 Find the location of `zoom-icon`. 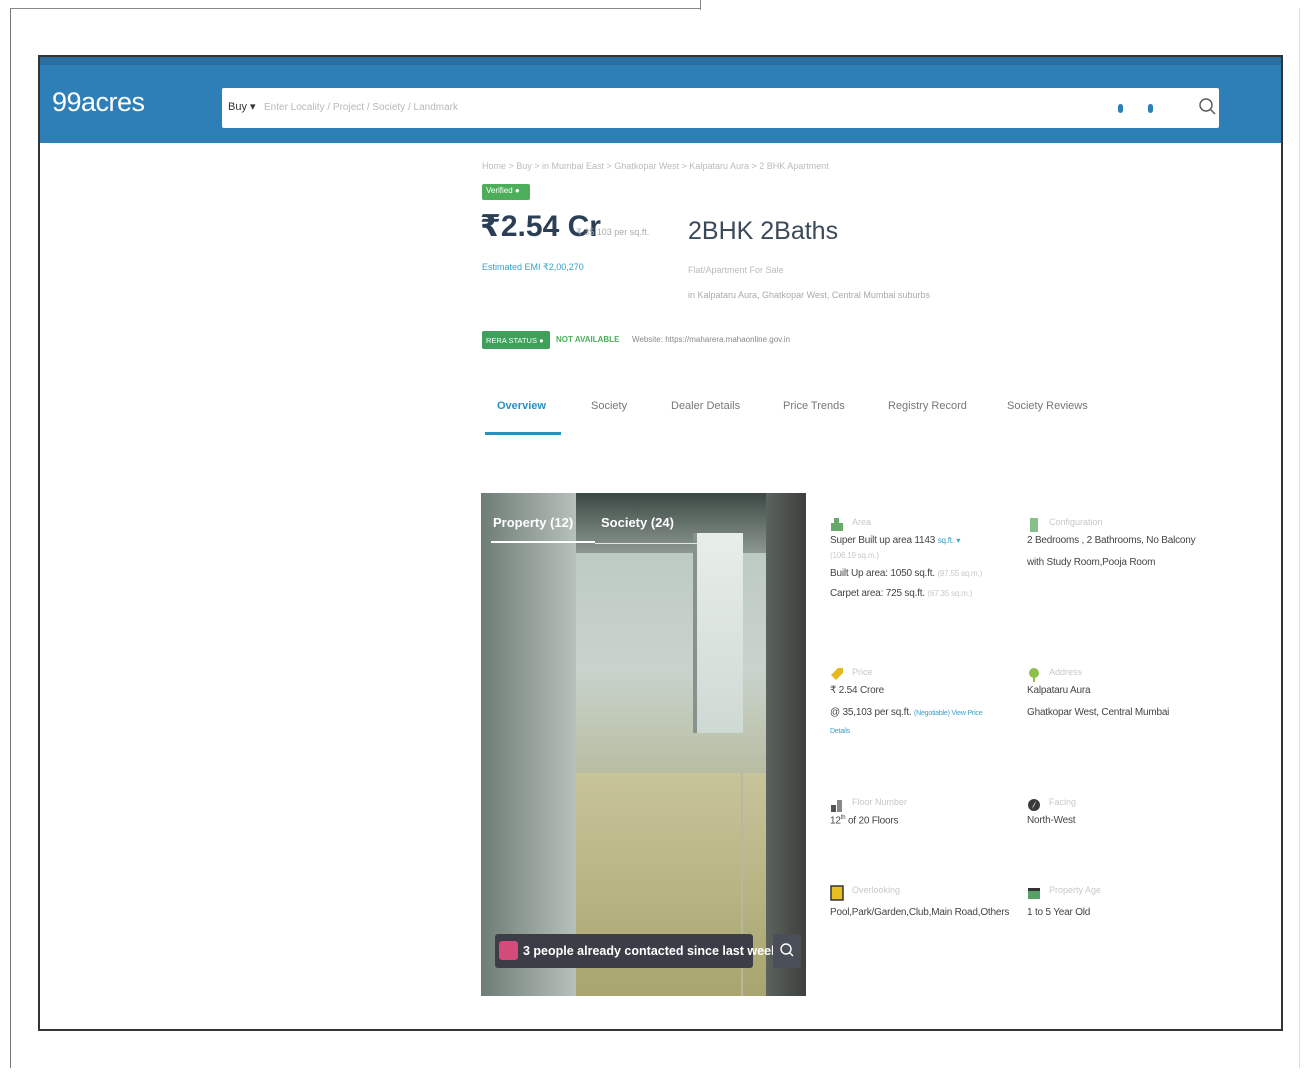

zoom-icon is located at coordinates (787, 950).